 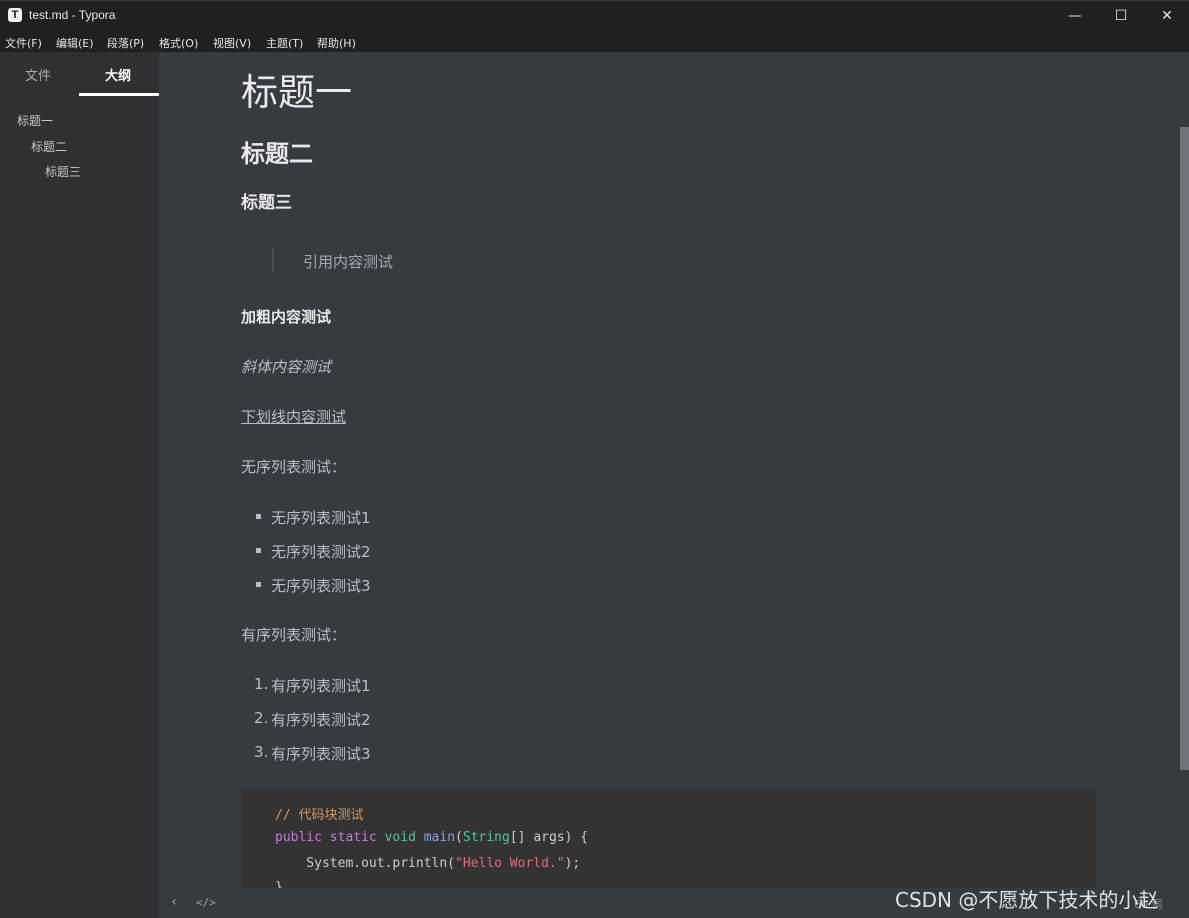 What do you see at coordinates (459, 837) in the screenshot?
I see `code-punct: (` at bounding box center [459, 837].